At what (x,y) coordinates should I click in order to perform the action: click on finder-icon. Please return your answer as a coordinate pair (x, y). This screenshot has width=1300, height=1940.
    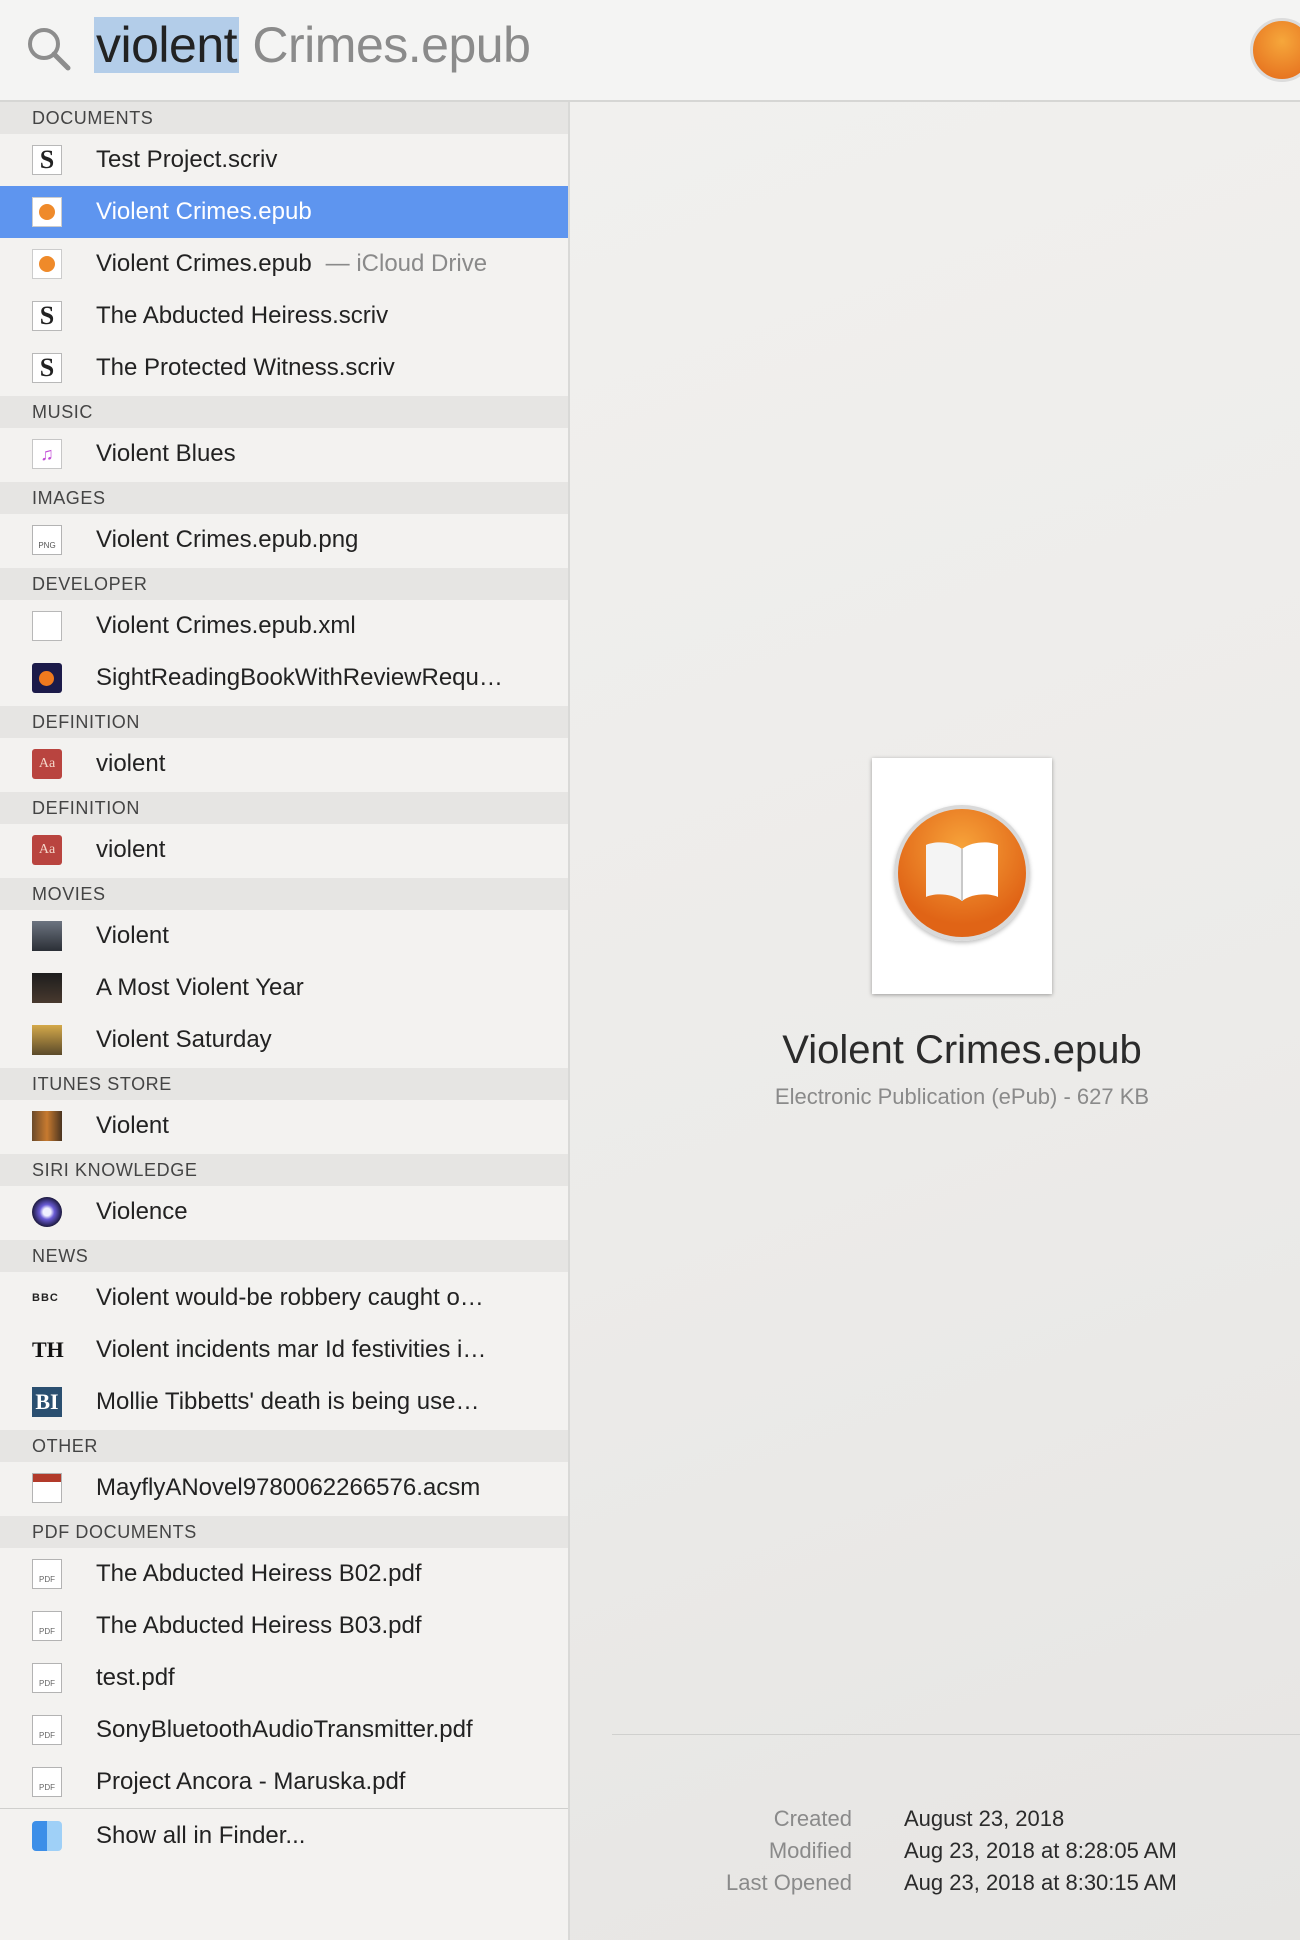
    Looking at the image, I should click on (47, 1836).